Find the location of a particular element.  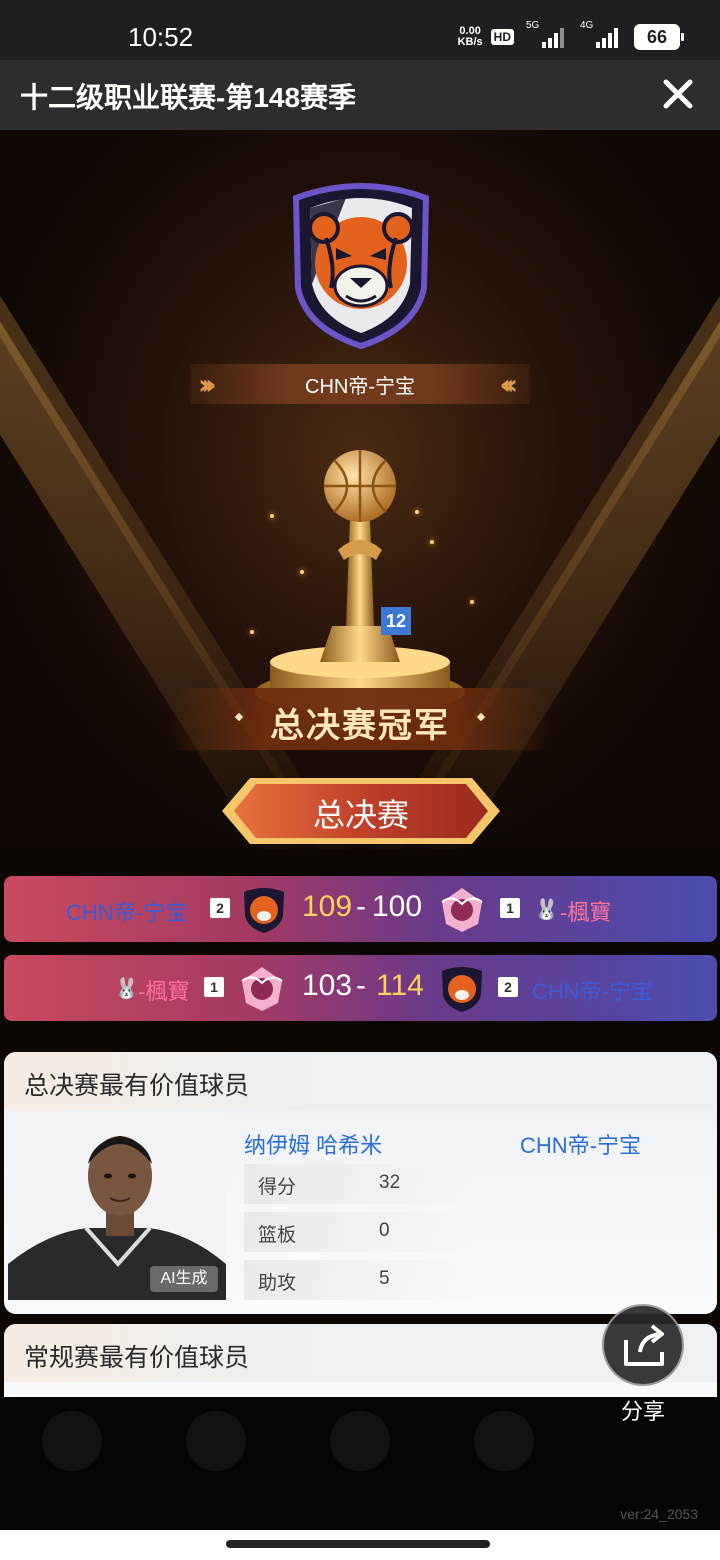

mvp-player-team: CHN帝-宁宝 is located at coordinates (580, 1144).